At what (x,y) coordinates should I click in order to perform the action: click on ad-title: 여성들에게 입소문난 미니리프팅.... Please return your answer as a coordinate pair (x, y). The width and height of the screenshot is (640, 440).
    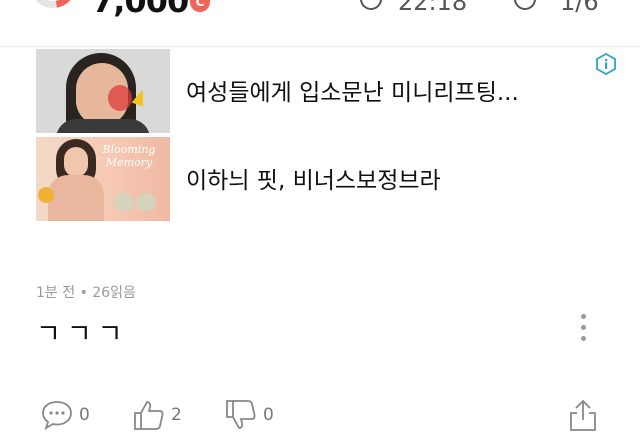
    Looking at the image, I should click on (401, 90).